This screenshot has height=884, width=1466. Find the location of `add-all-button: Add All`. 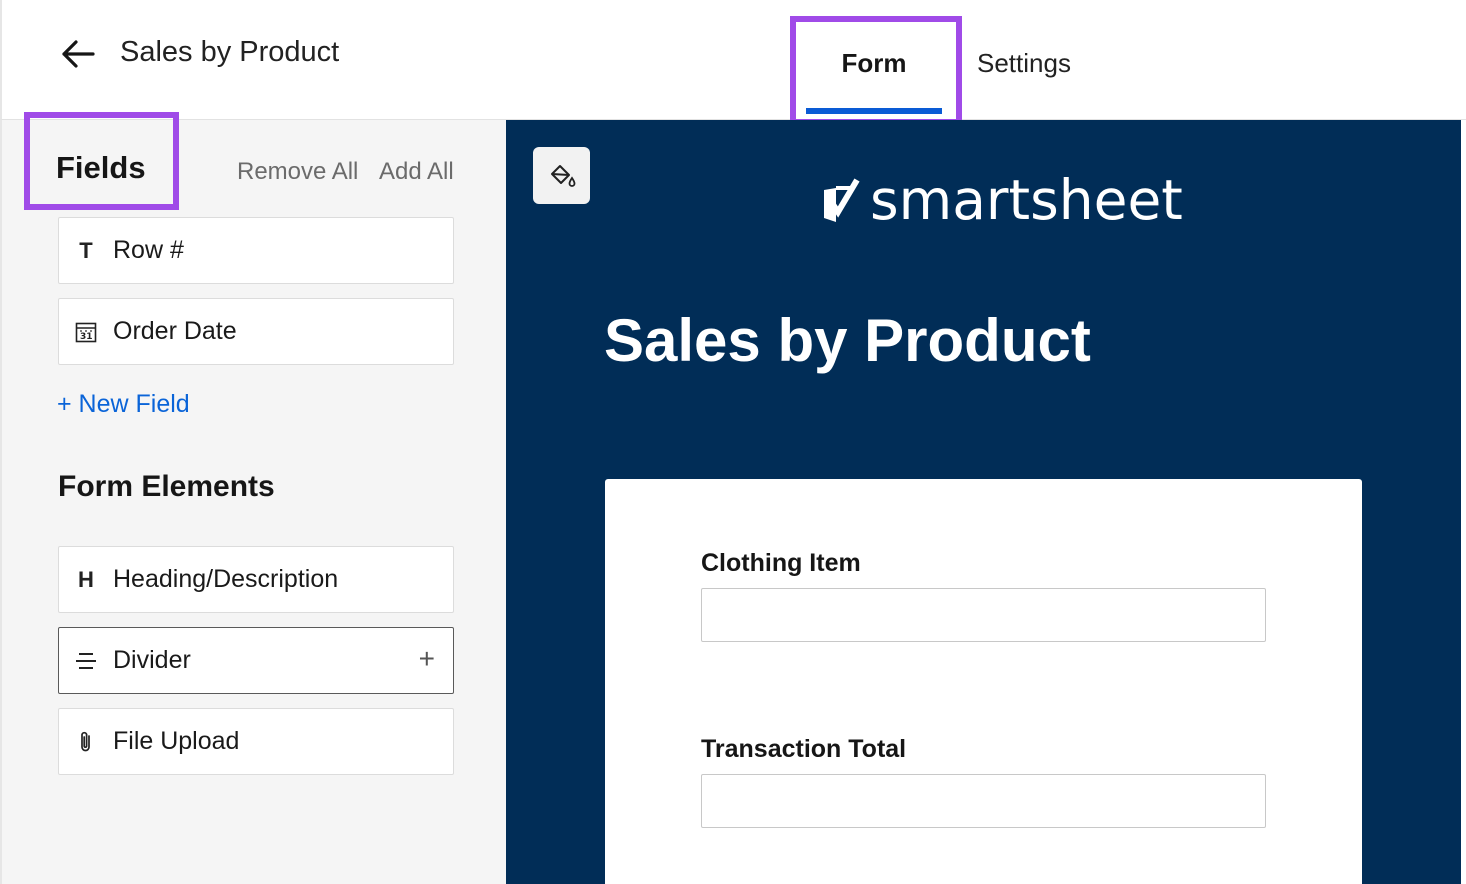

add-all-button: Add All is located at coordinates (416, 172).